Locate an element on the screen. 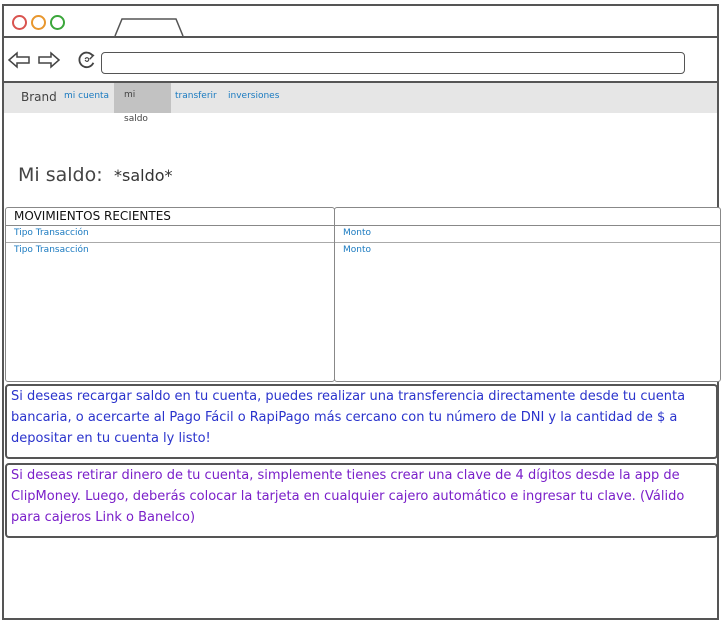 This screenshot has height=624, width=725. minimize-window-icon is located at coordinates (38, 22).